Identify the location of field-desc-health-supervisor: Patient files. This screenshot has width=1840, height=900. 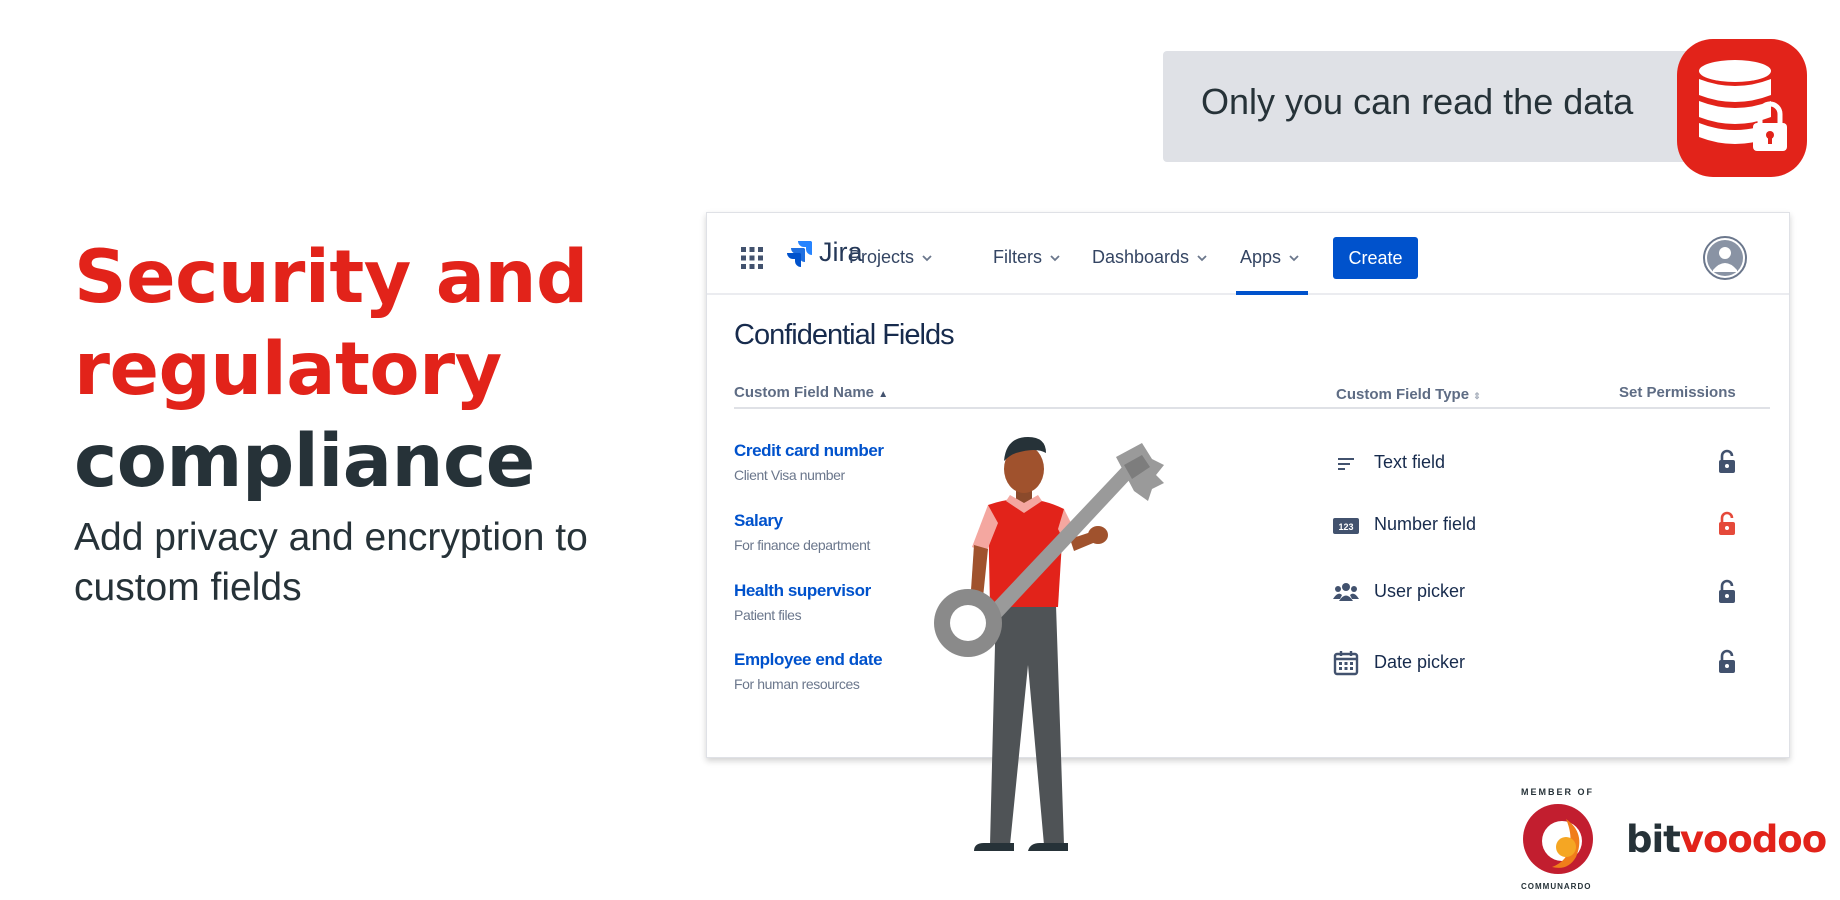
(768, 615).